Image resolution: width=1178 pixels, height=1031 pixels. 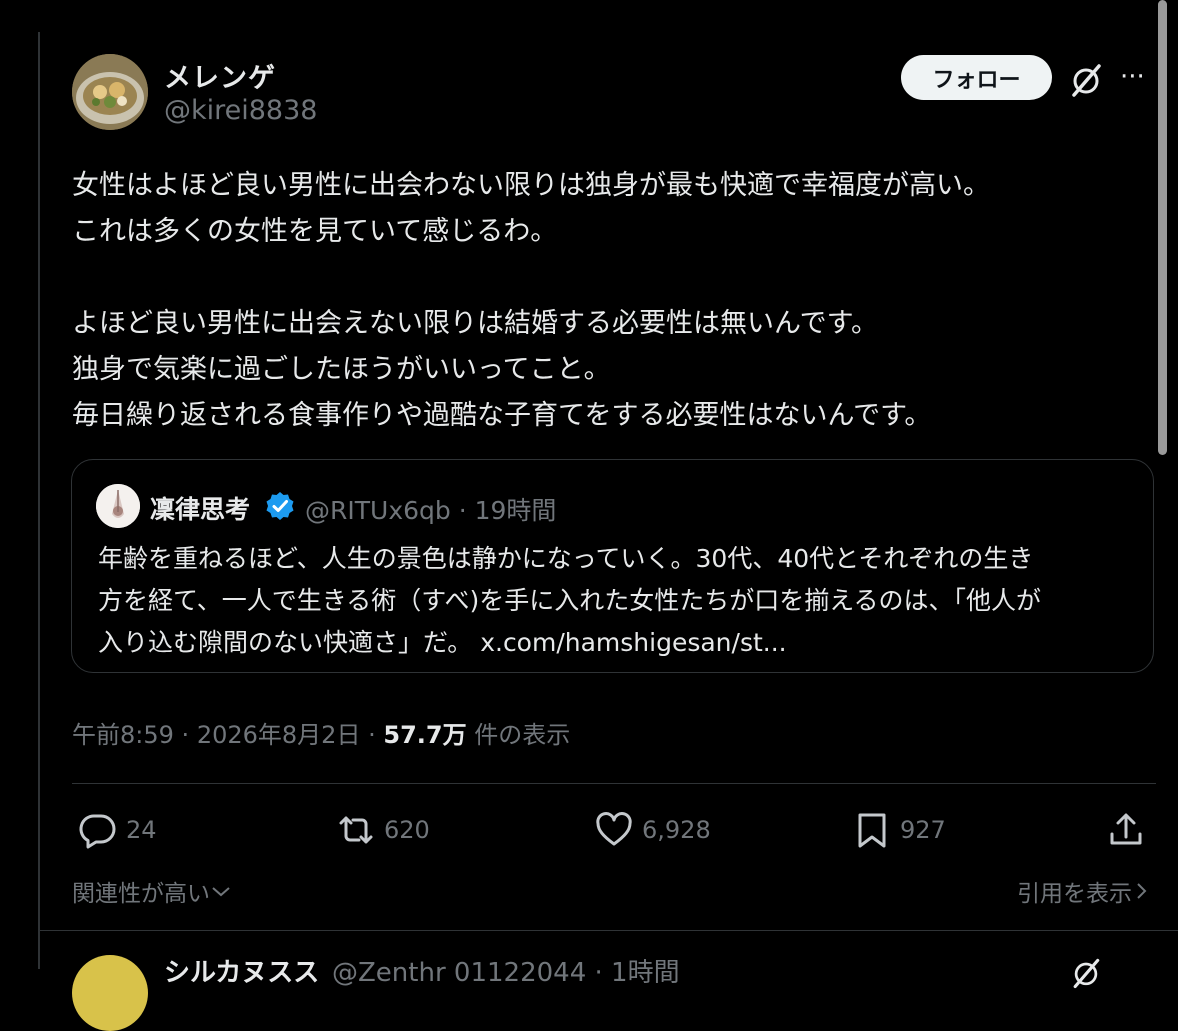 I want to click on reply-sort-label: 関連性が高い, so click(x=141, y=894).